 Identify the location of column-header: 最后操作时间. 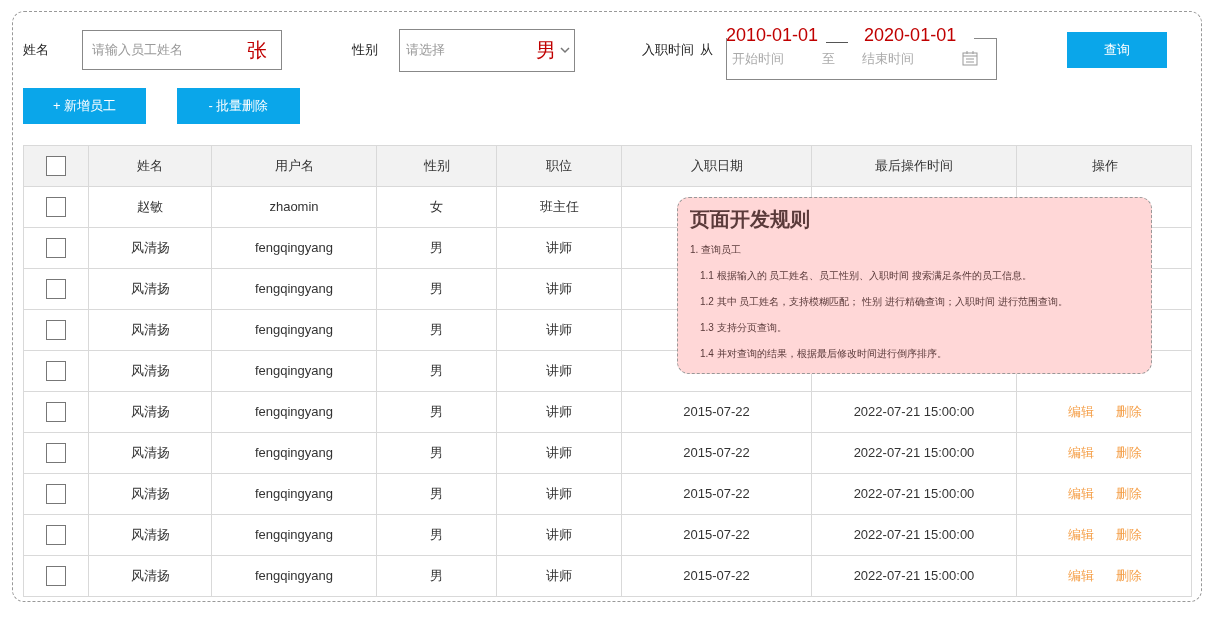
(914, 166).